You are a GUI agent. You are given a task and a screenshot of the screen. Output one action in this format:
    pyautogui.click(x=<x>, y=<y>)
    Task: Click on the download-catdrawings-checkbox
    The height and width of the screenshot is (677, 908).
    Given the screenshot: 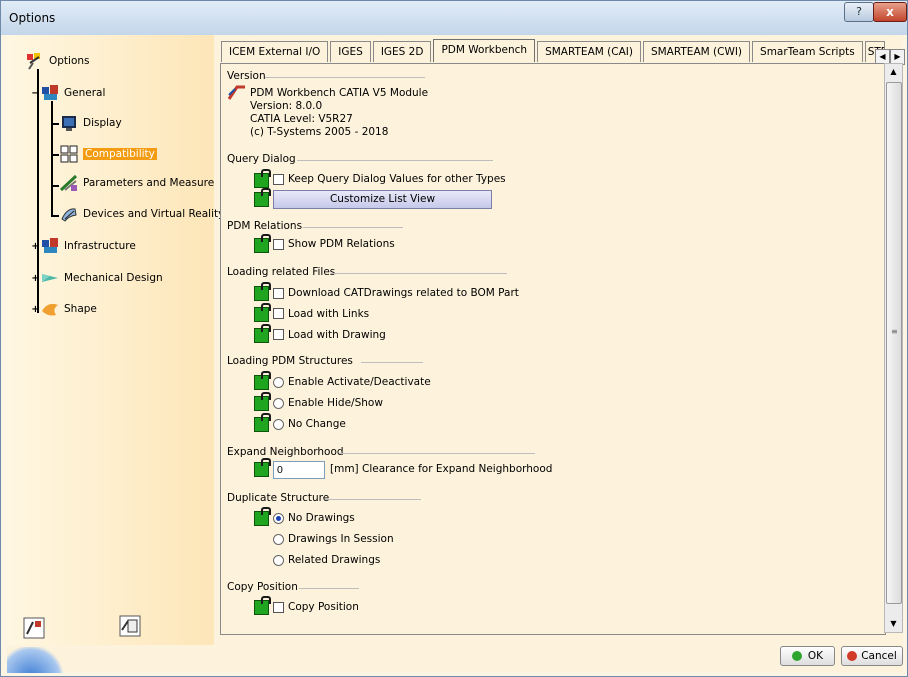 What is the action you would take?
    pyautogui.click(x=278, y=293)
    